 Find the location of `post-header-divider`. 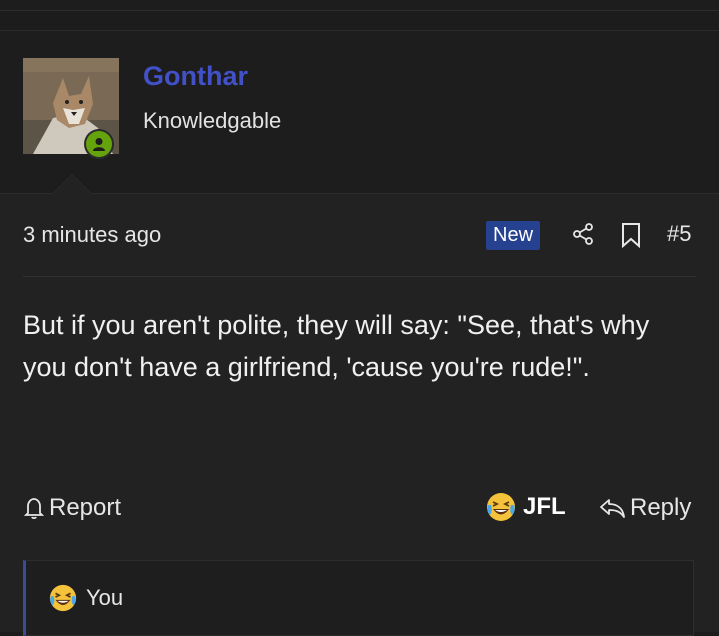

post-header-divider is located at coordinates (359, 276).